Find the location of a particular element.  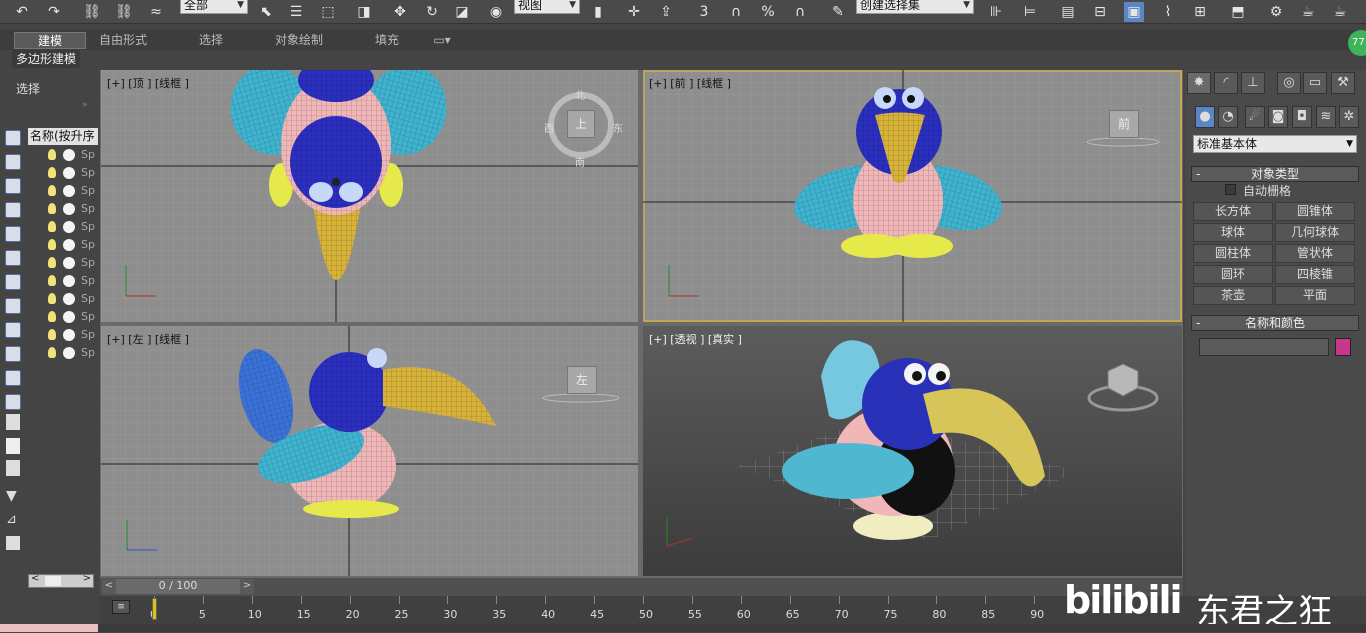

rotate-icon: ↻ is located at coordinates (432, 12).